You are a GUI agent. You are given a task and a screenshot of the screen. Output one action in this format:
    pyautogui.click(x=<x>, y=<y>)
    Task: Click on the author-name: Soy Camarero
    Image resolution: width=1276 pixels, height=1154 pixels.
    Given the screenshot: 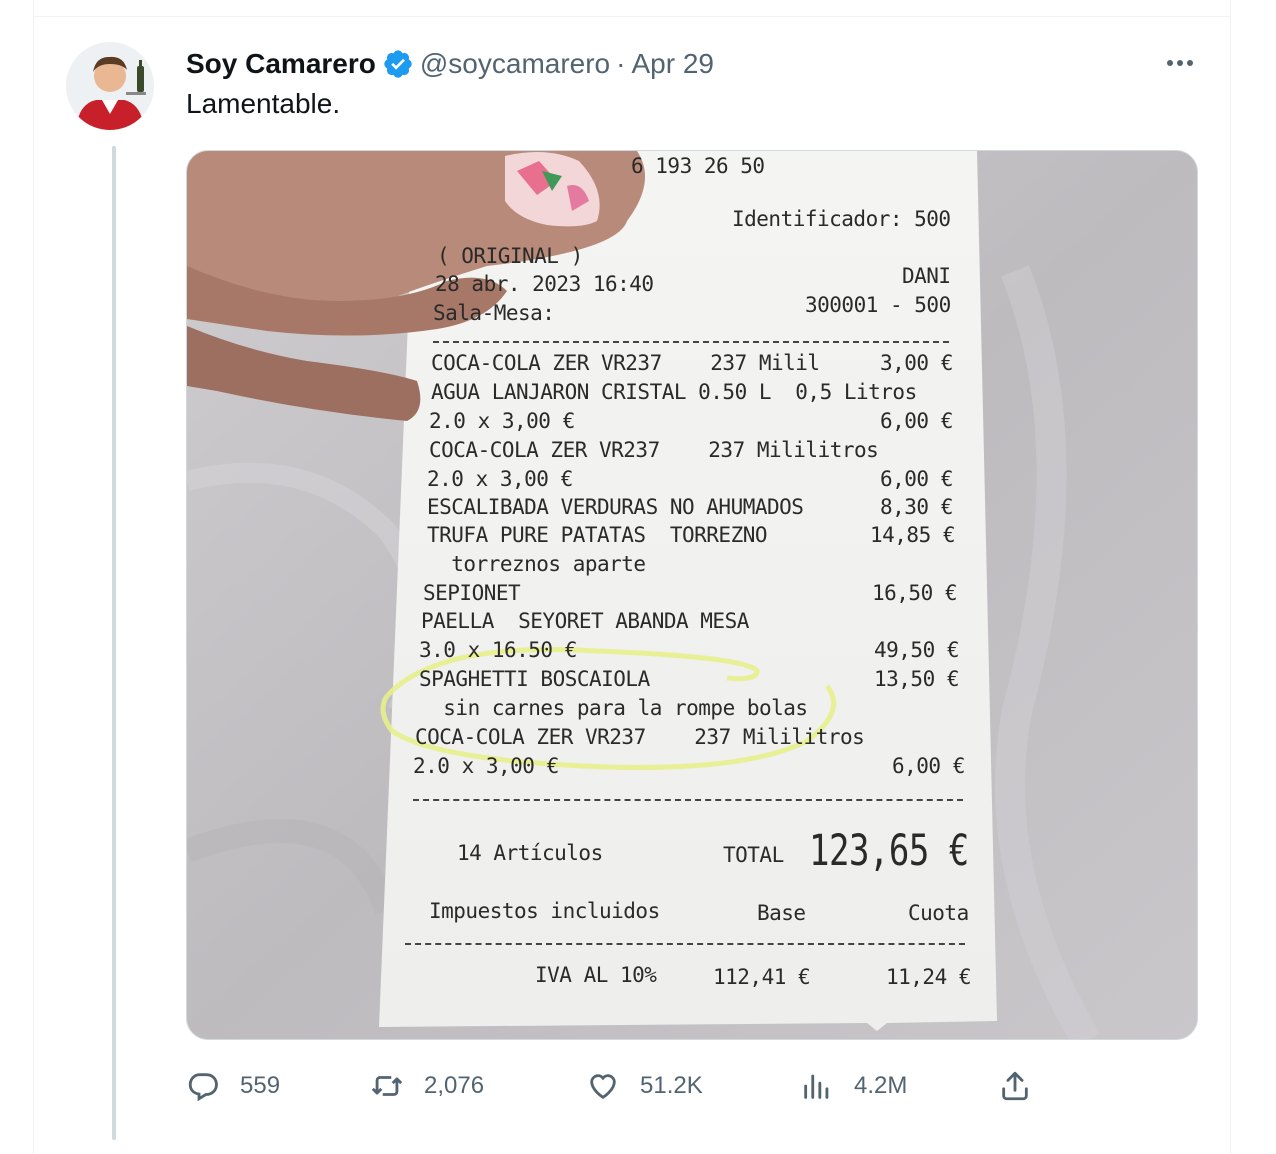 What is the action you would take?
    pyautogui.click(x=281, y=64)
    